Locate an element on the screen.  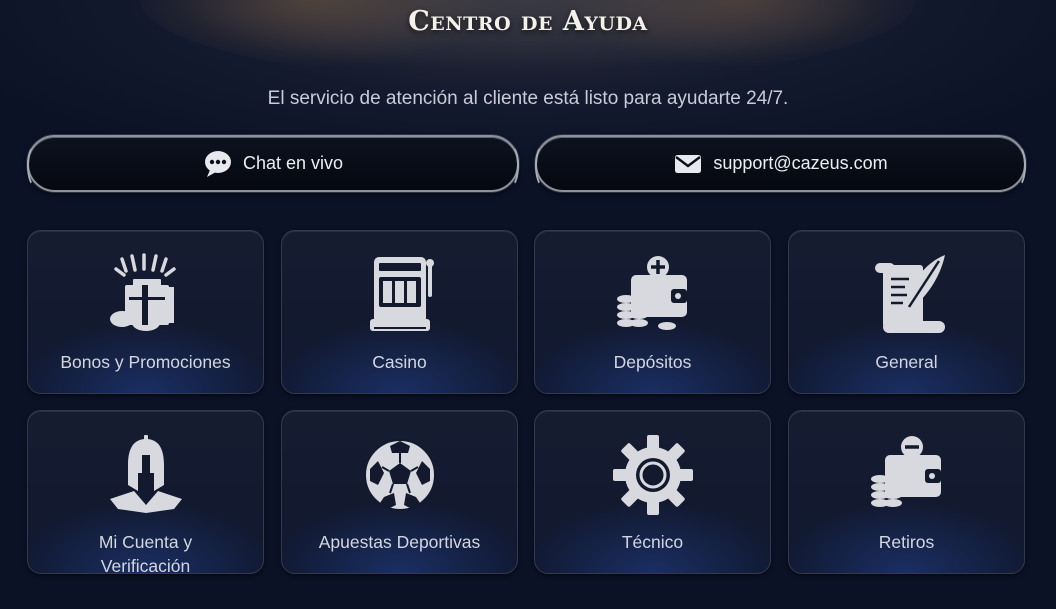
category-deposits: Depósitos is located at coordinates (652, 312).